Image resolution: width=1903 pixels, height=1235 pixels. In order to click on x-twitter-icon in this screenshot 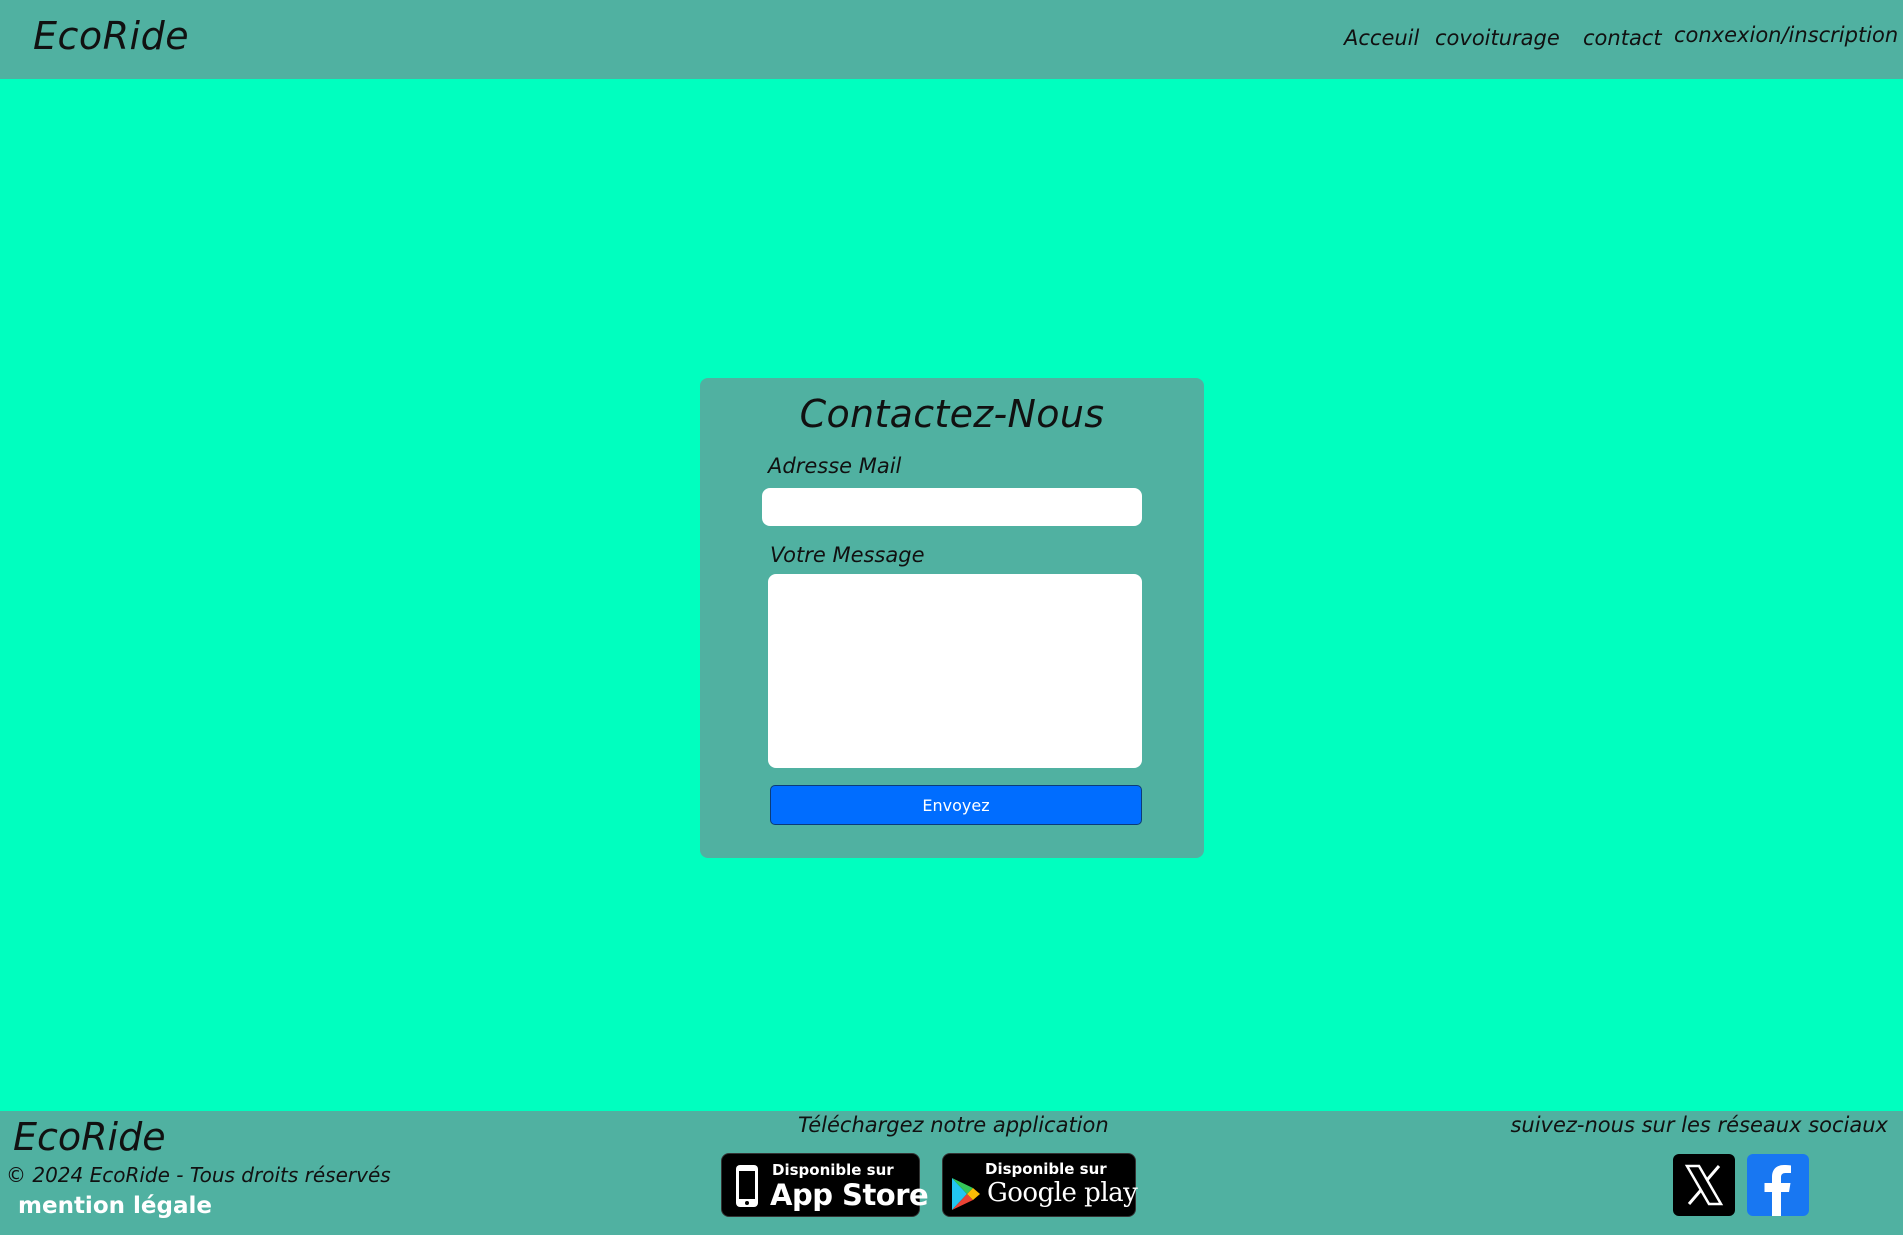, I will do `click(1704, 1185)`.